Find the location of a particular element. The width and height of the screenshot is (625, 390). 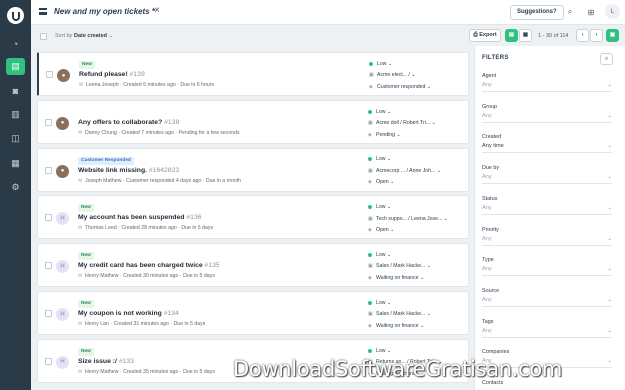

app-logo-icon is located at coordinates (15, 15).